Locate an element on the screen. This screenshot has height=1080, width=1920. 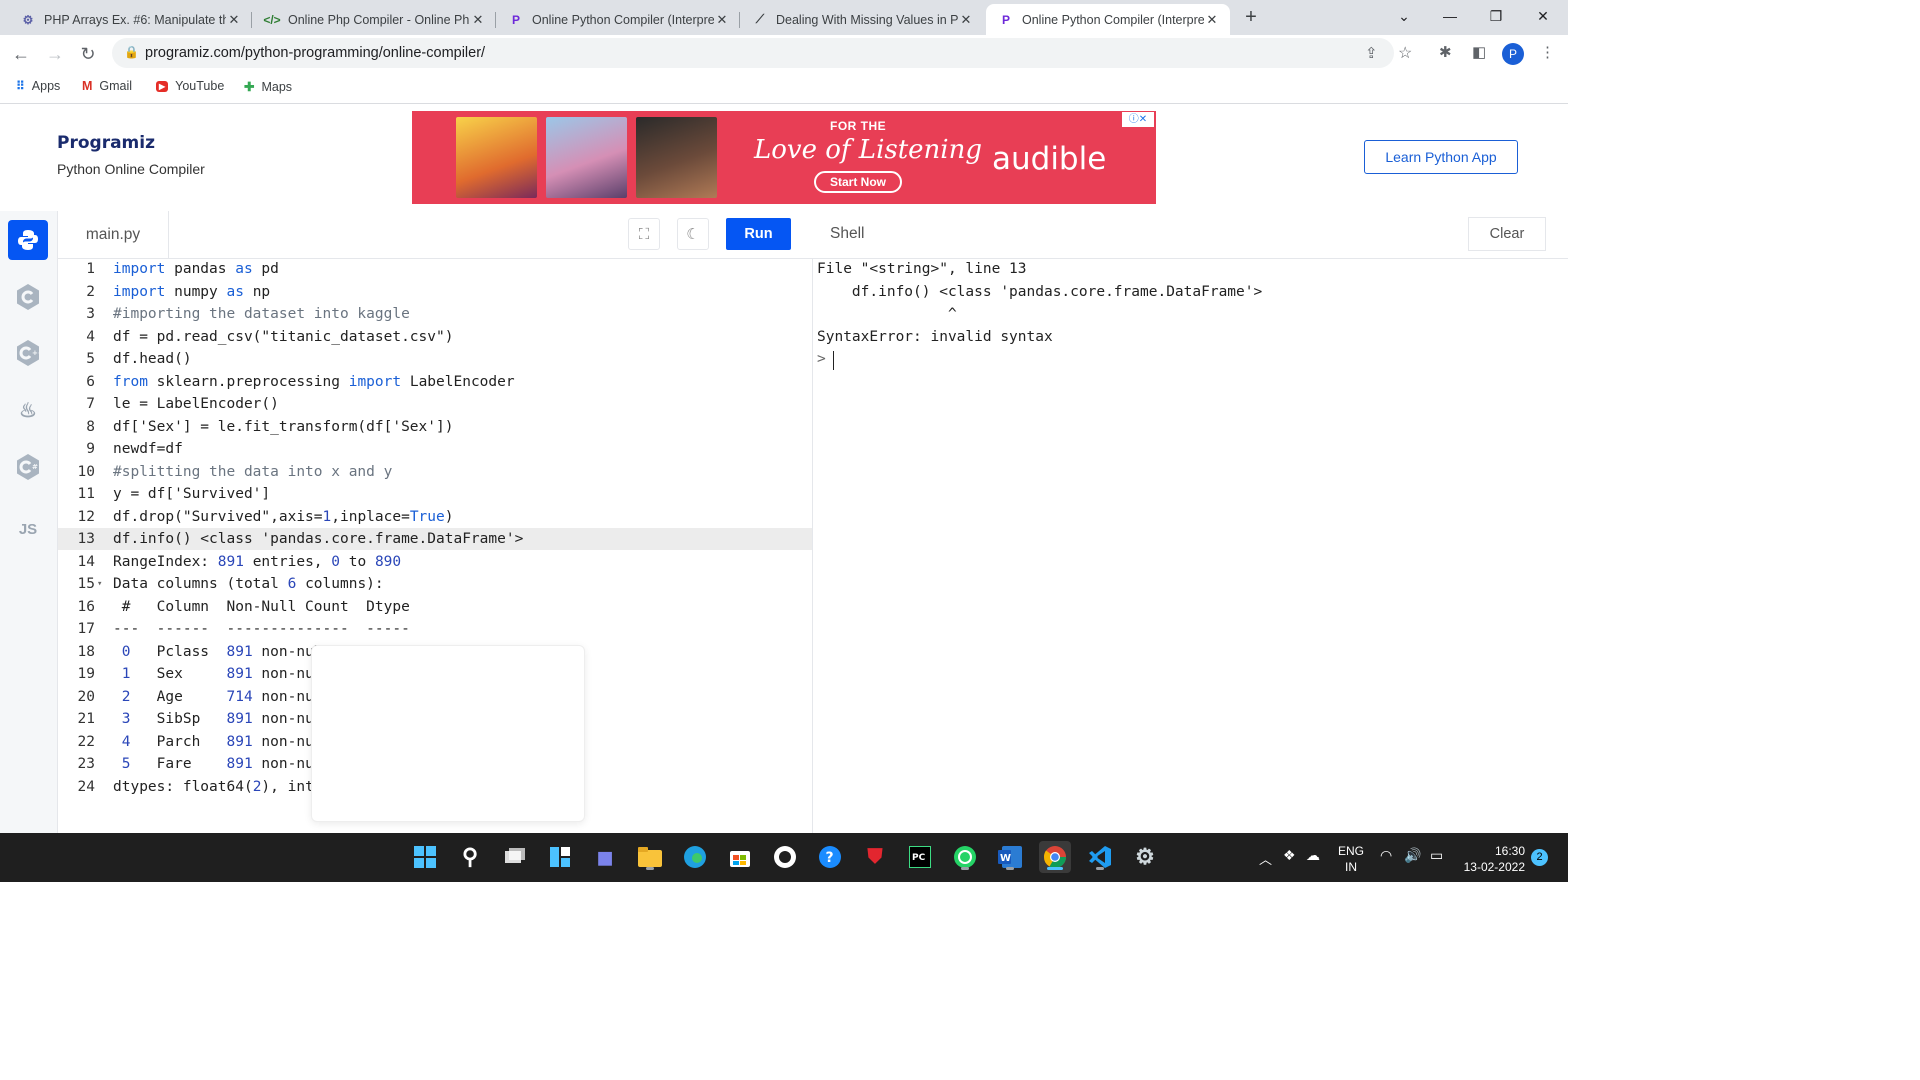
code-line: 1 import pandas as pd is located at coordinates (435, 269).